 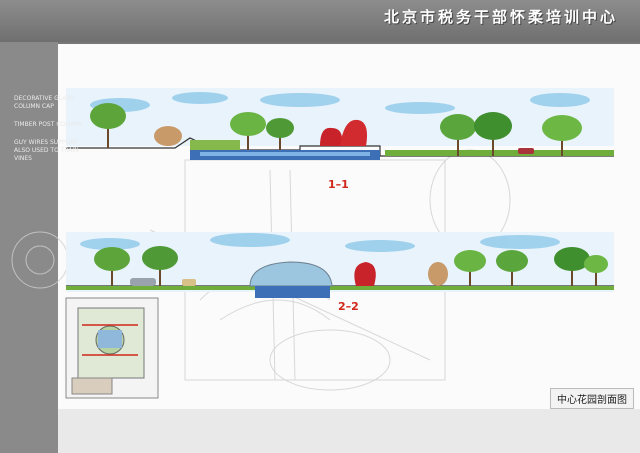 What do you see at coordinates (168, 136) in the screenshot?
I see `section-1-pavilion` at bounding box center [168, 136].